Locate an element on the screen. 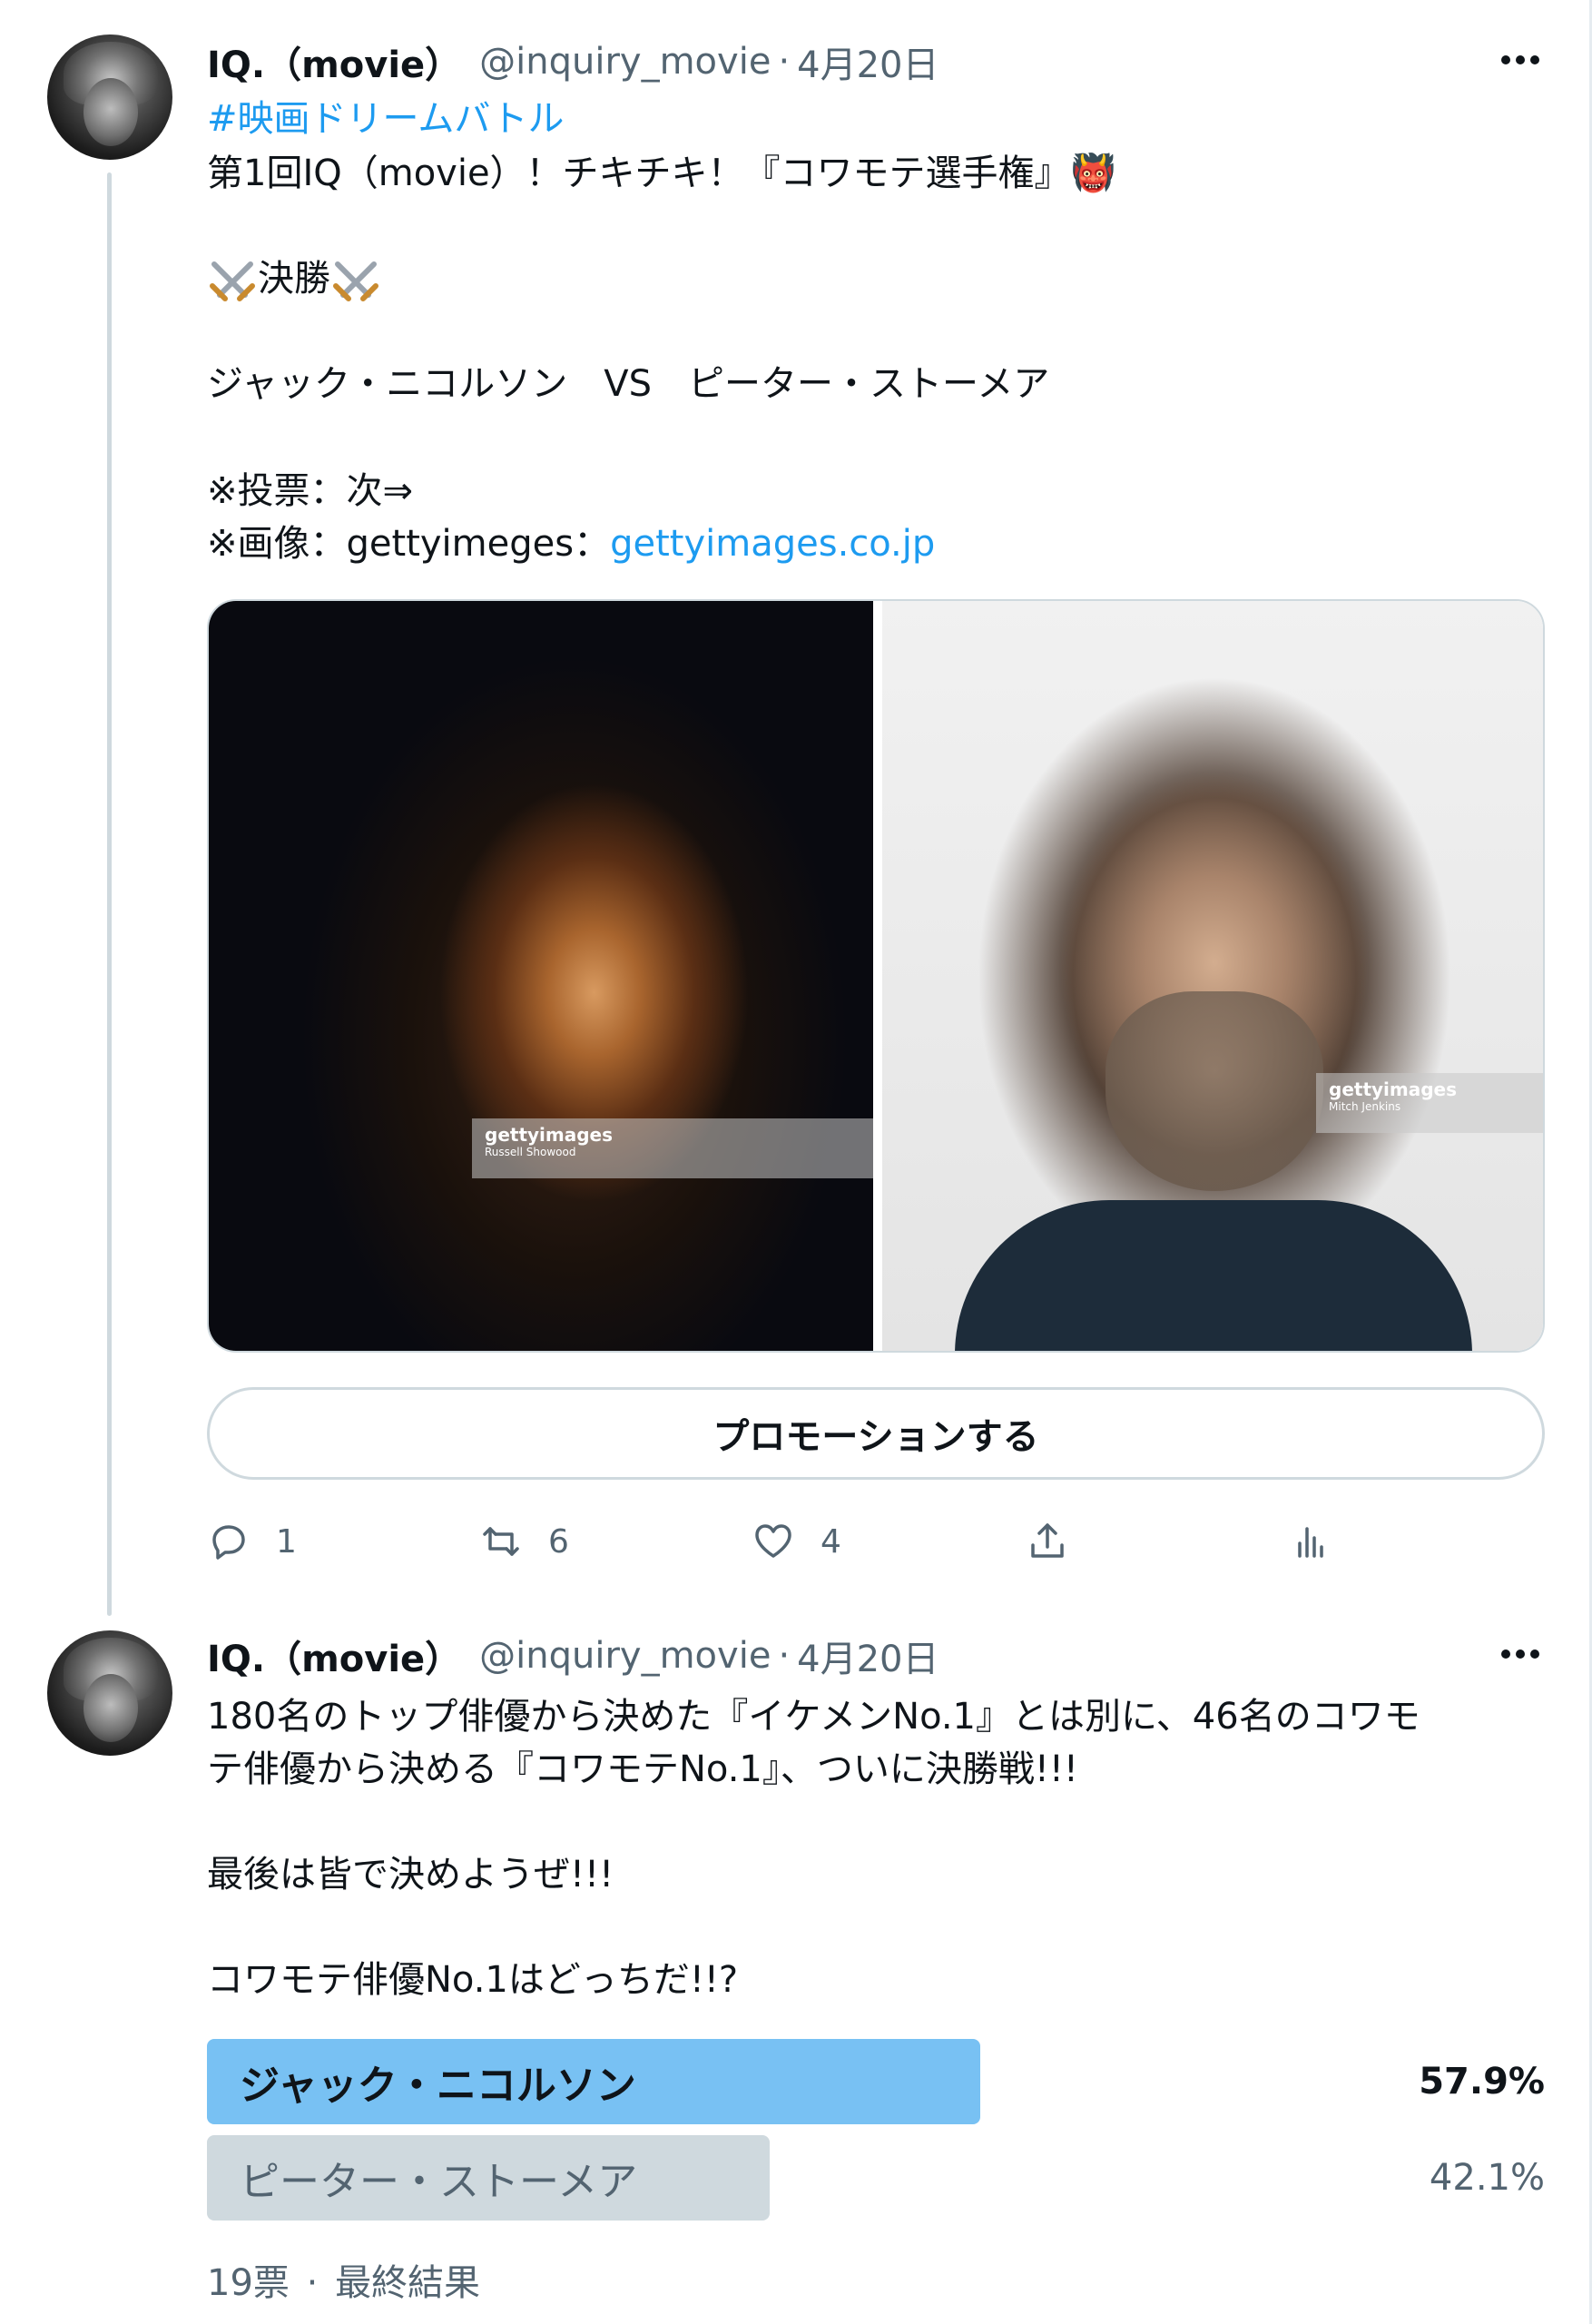 Image resolution: width=1592 pixels, height=2324 pixels. matchup-text: ジャック・ニコルソン VS ピーター・ストーメア is located at coordinates (628, 384).